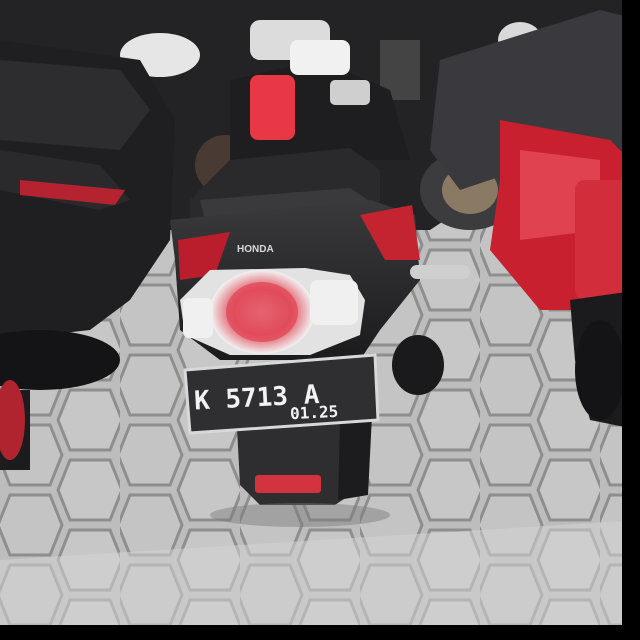 This screenshot has height=640, width=640. Describe the element at coordinates (314, 412) in the screenshot. I see `plate-expiry: 01.25` at that location.